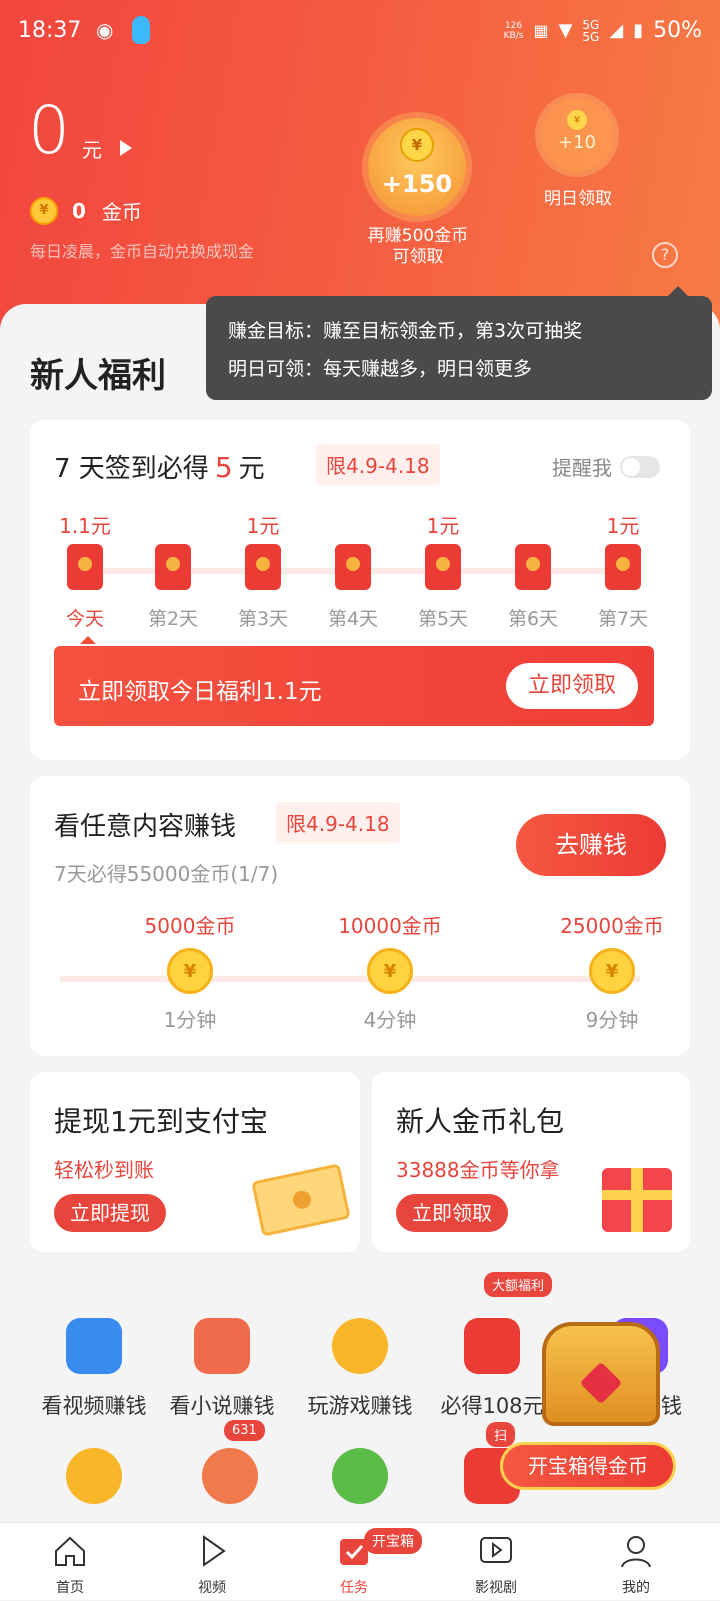 This screenshot has height=1601, width=720. I want to click on claim-button: 立即领取, so click(572, 686).